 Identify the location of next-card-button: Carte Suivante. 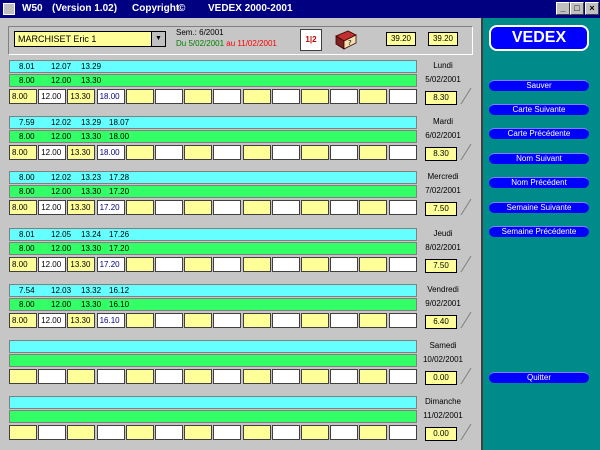
(539, 109).